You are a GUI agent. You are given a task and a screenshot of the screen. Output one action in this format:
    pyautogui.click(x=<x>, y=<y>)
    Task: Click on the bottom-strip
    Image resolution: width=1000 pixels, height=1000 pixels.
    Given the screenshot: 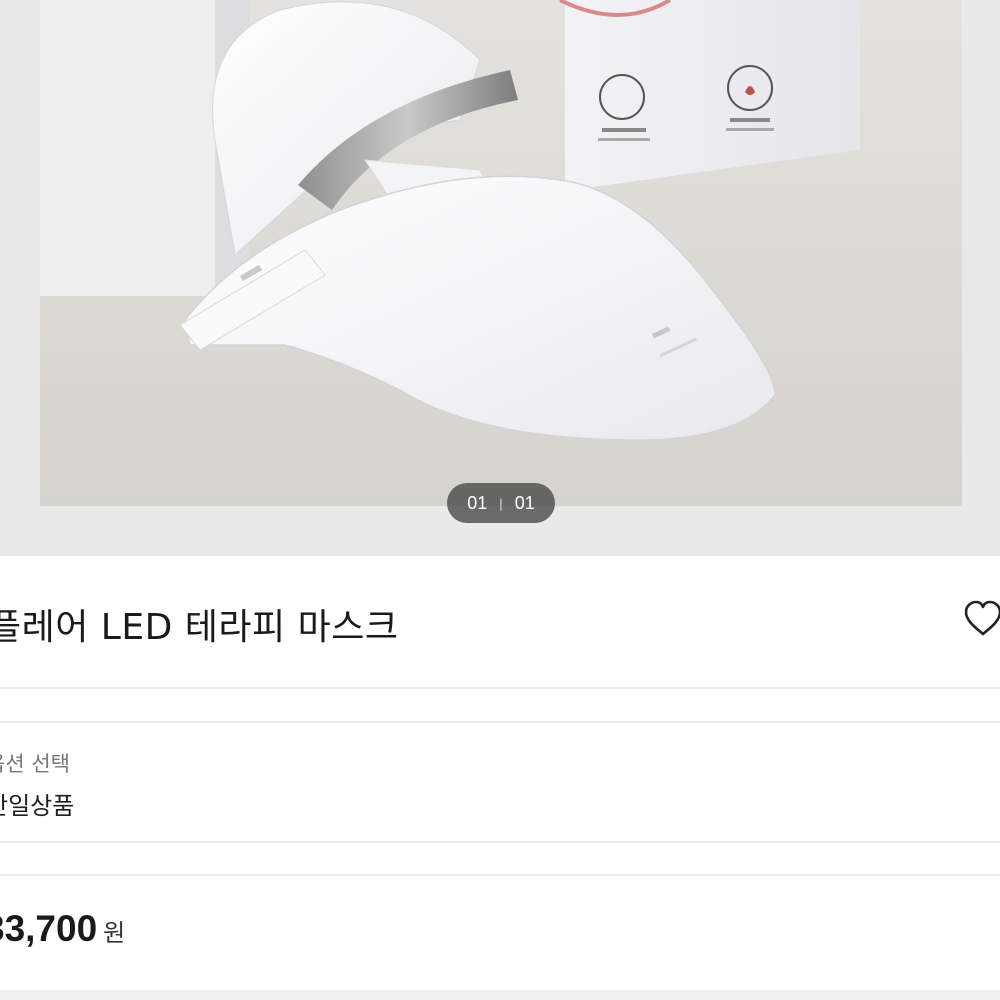 What is the action you would take?
    pyautogui.click(x=500, y=995)
    